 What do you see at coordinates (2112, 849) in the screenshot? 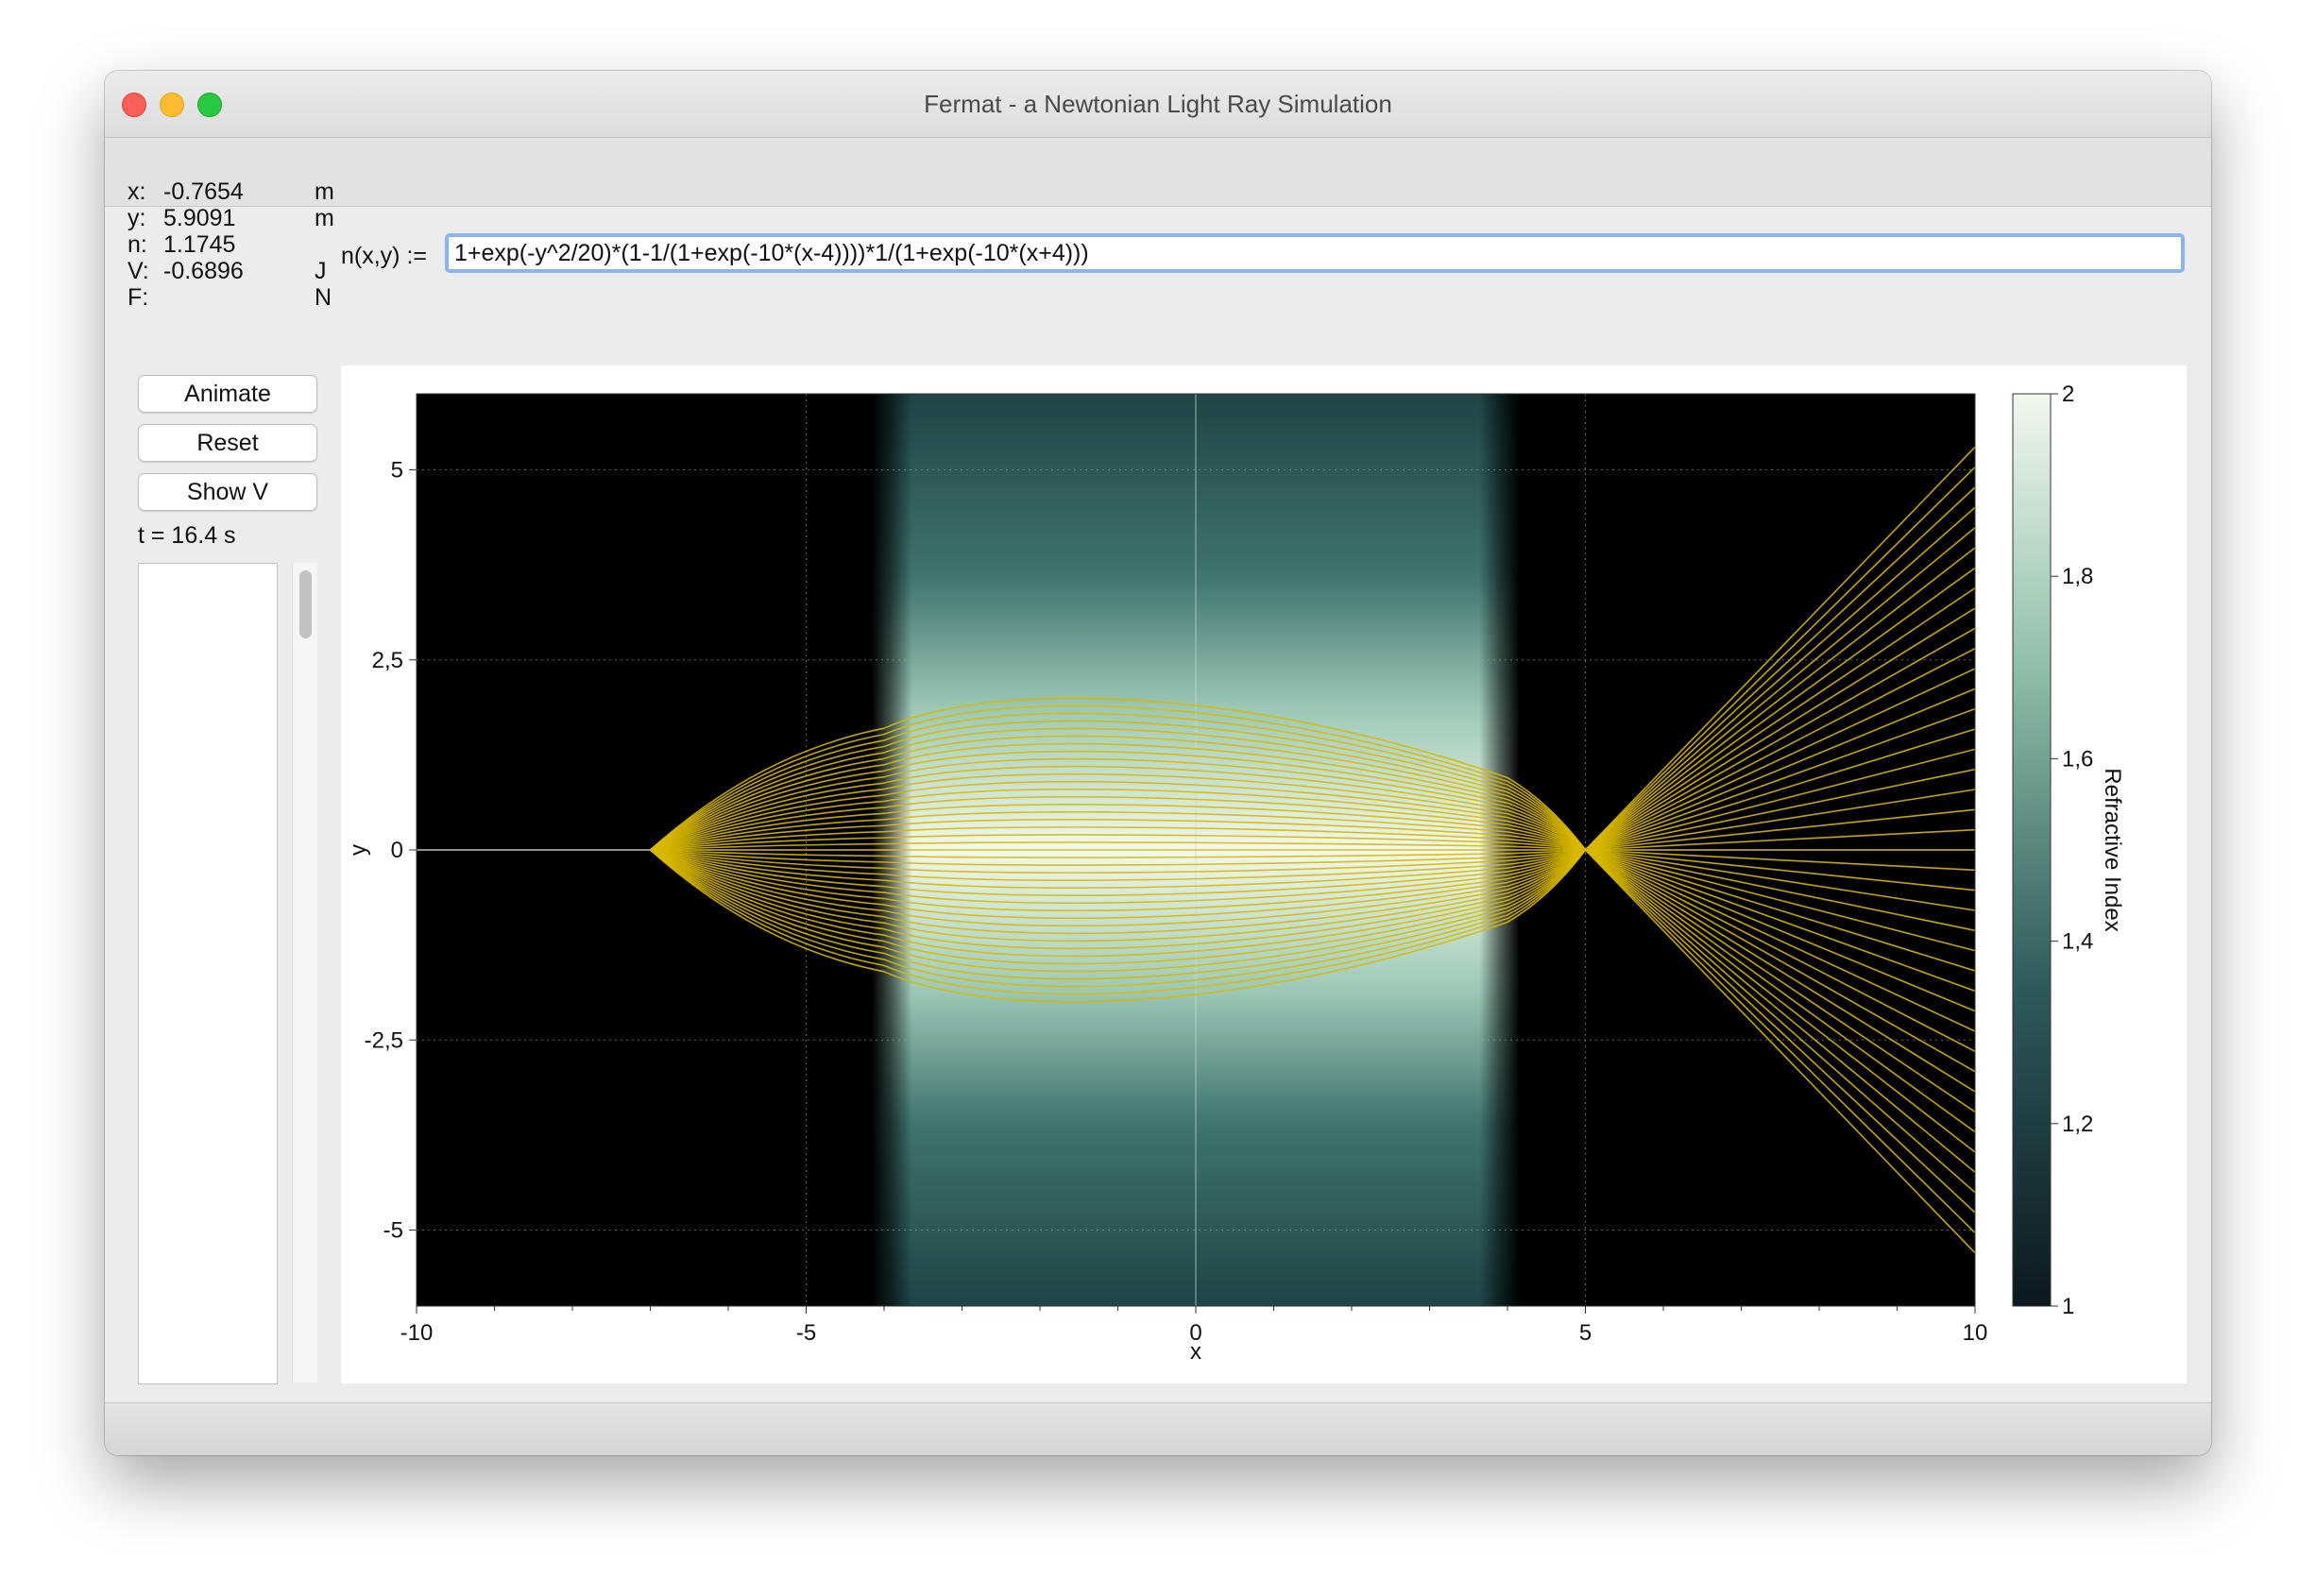
I see `colorbar-label: Refractive Index` at bounding box center [2112, 849].